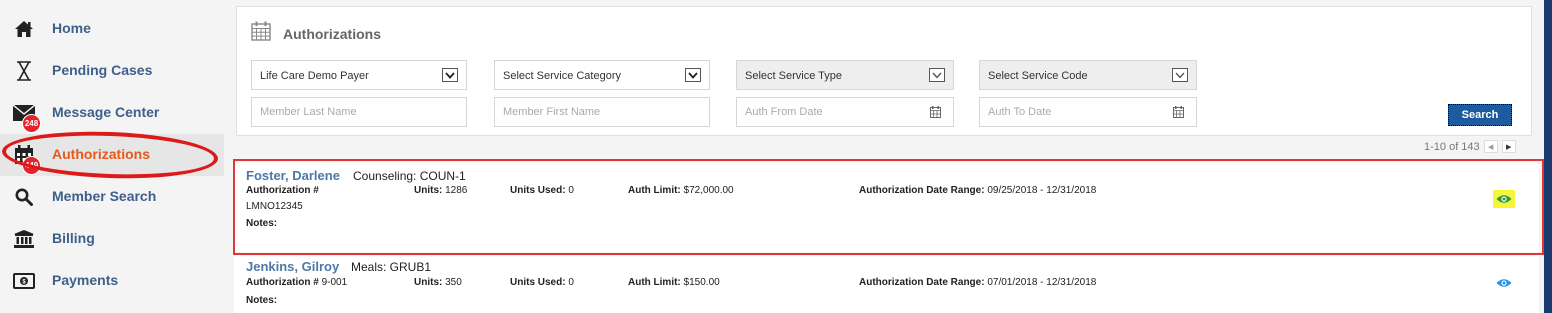  I want to click on bank-icon, so click(24, 239).